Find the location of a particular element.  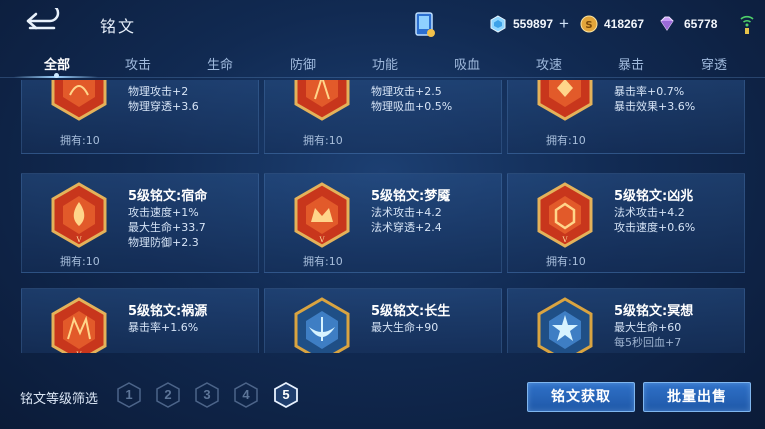

inscription-card: 物理攻击+2 物理穿透+3.6 拥有:10 is located at coordinates (140, 117).